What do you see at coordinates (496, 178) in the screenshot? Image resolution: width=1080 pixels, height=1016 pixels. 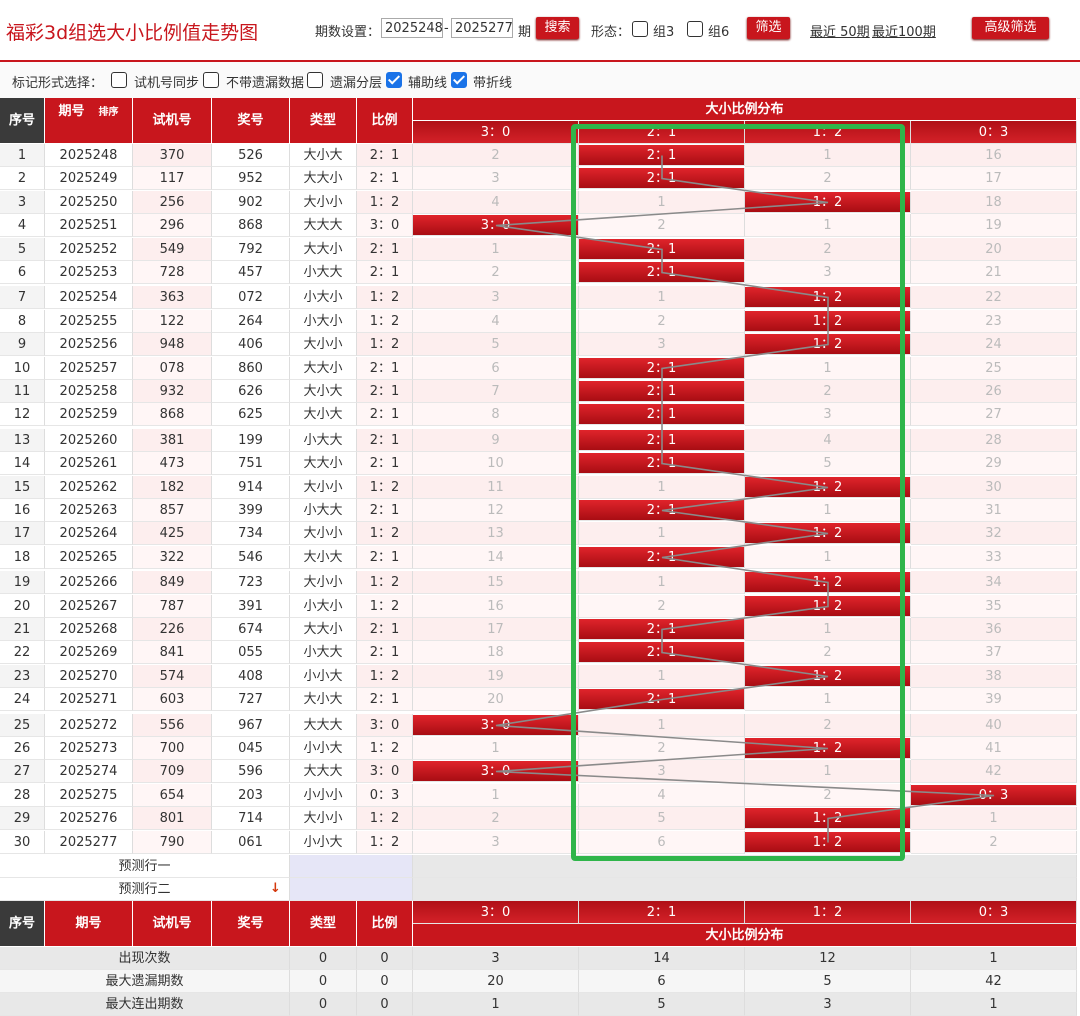 I see `dist-miss-cell: 3` at bounding box center [496, 178].